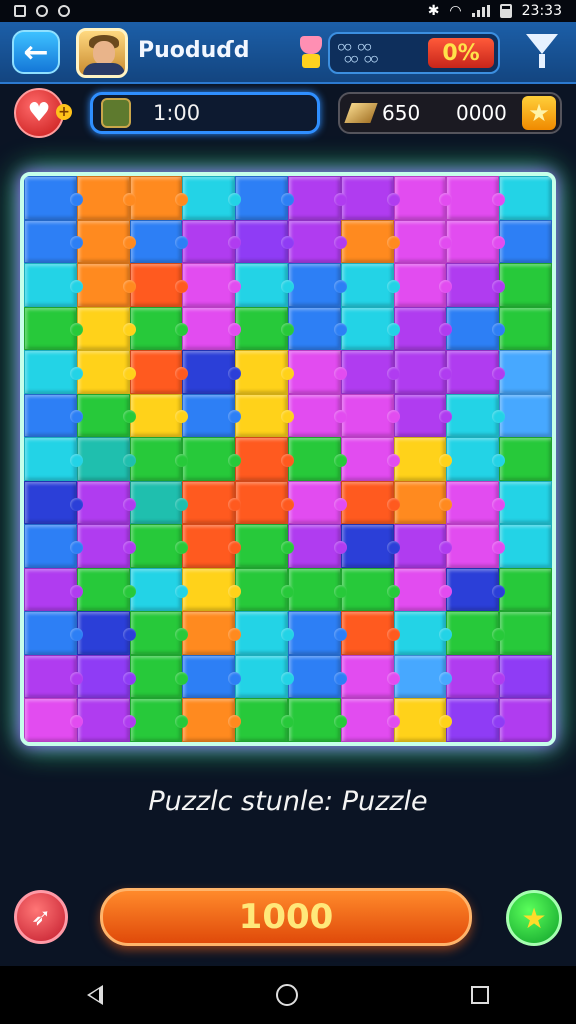 The height and width of the screenshot is (1024, 576). What do you see at coordinates (94, 995) in the screenshot?
I see `nav-back-icon` at bounding box center [94, 995].